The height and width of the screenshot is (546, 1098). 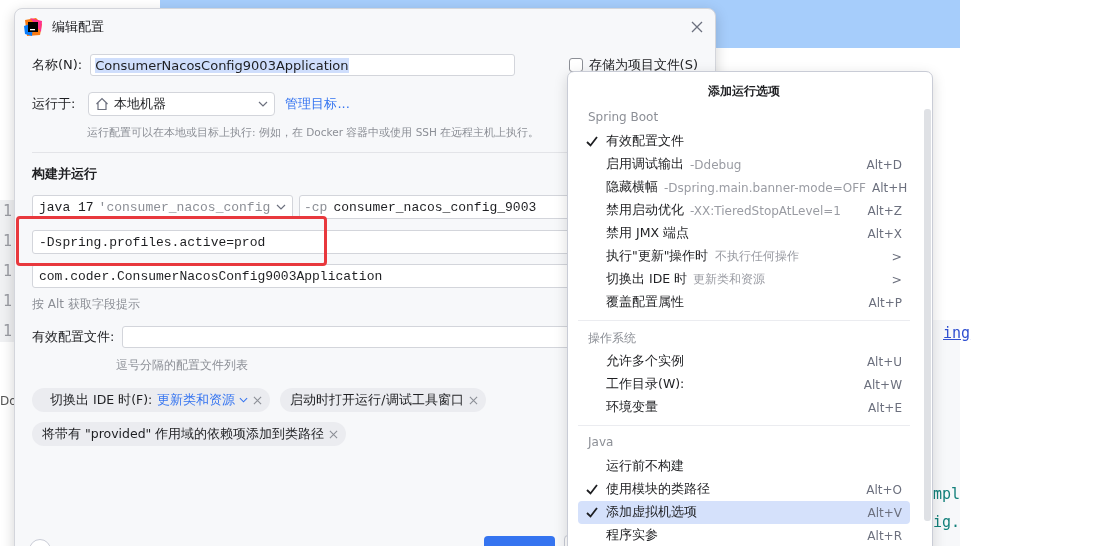 What do you see at coordinates (203, 400) in the screenshot?
I see `chip-dropdown: 更新类和资源` at bounding box center [203, 400].